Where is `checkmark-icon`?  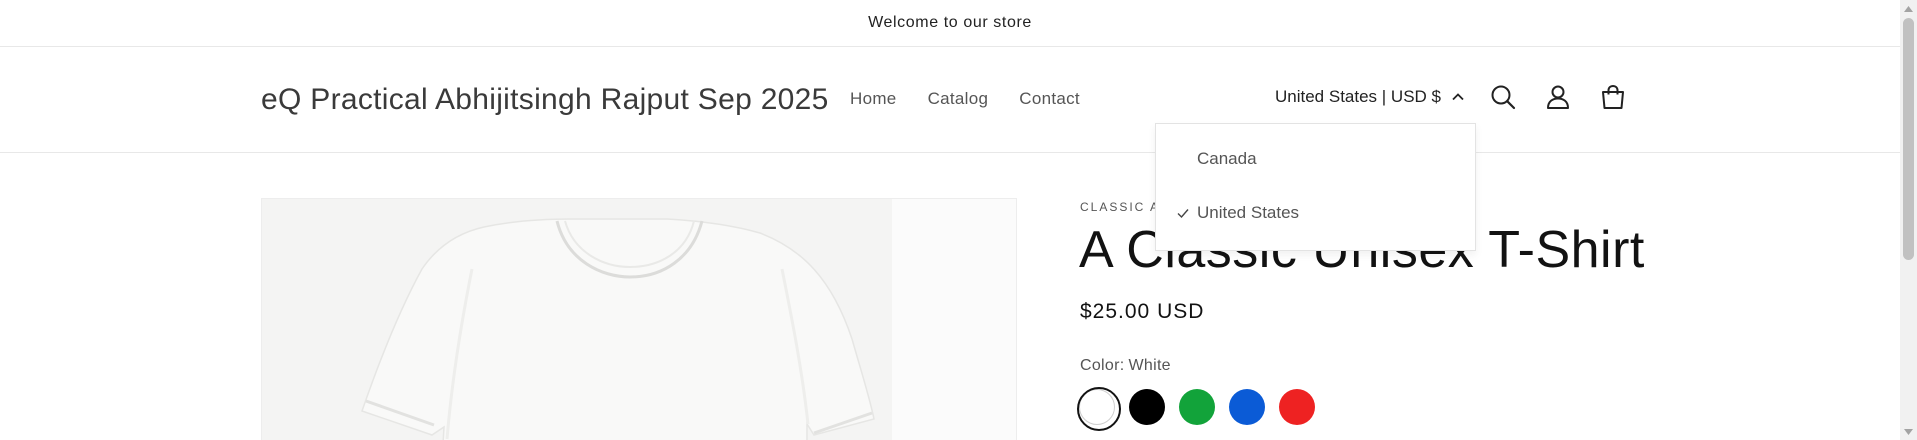
checkmark-icon is located at coordinates (1183, 214).